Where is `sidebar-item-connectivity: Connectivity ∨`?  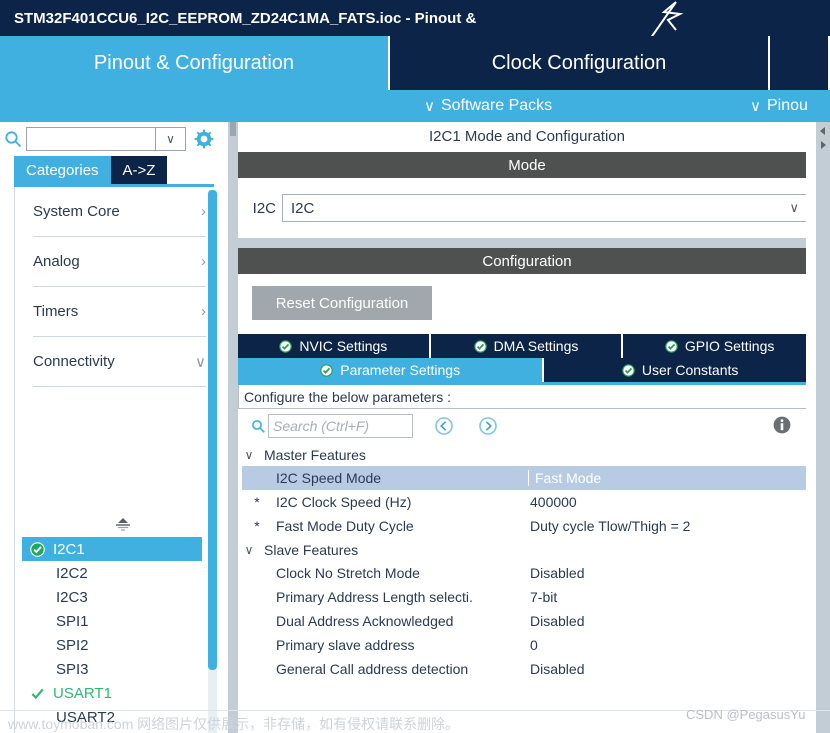
sidebar-item-connectivity: Connectivity ∨ is located at coordinates (119, 362).